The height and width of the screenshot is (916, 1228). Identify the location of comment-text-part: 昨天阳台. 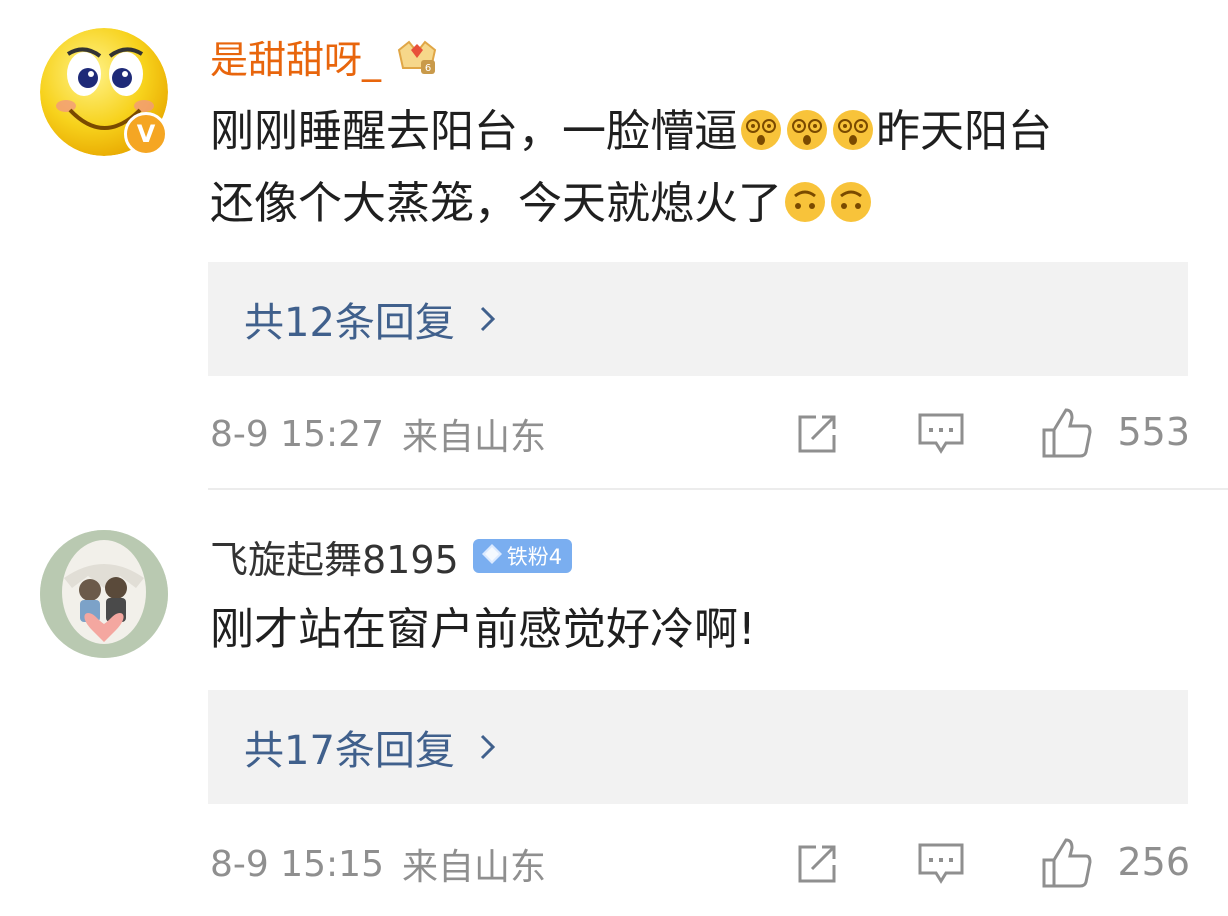
(964, 131).